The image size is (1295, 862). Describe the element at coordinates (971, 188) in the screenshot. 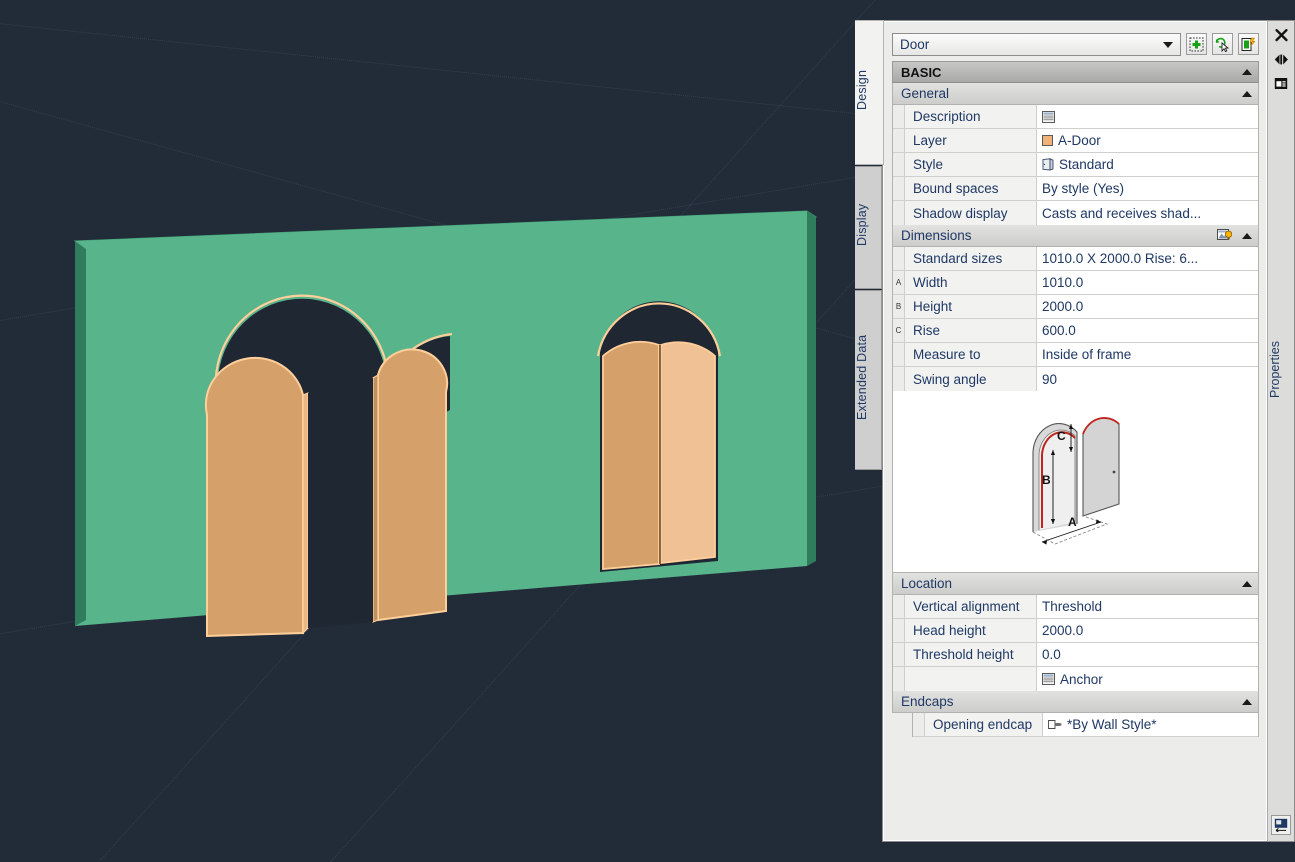

I see `property-name: Bound spaces` at that location.